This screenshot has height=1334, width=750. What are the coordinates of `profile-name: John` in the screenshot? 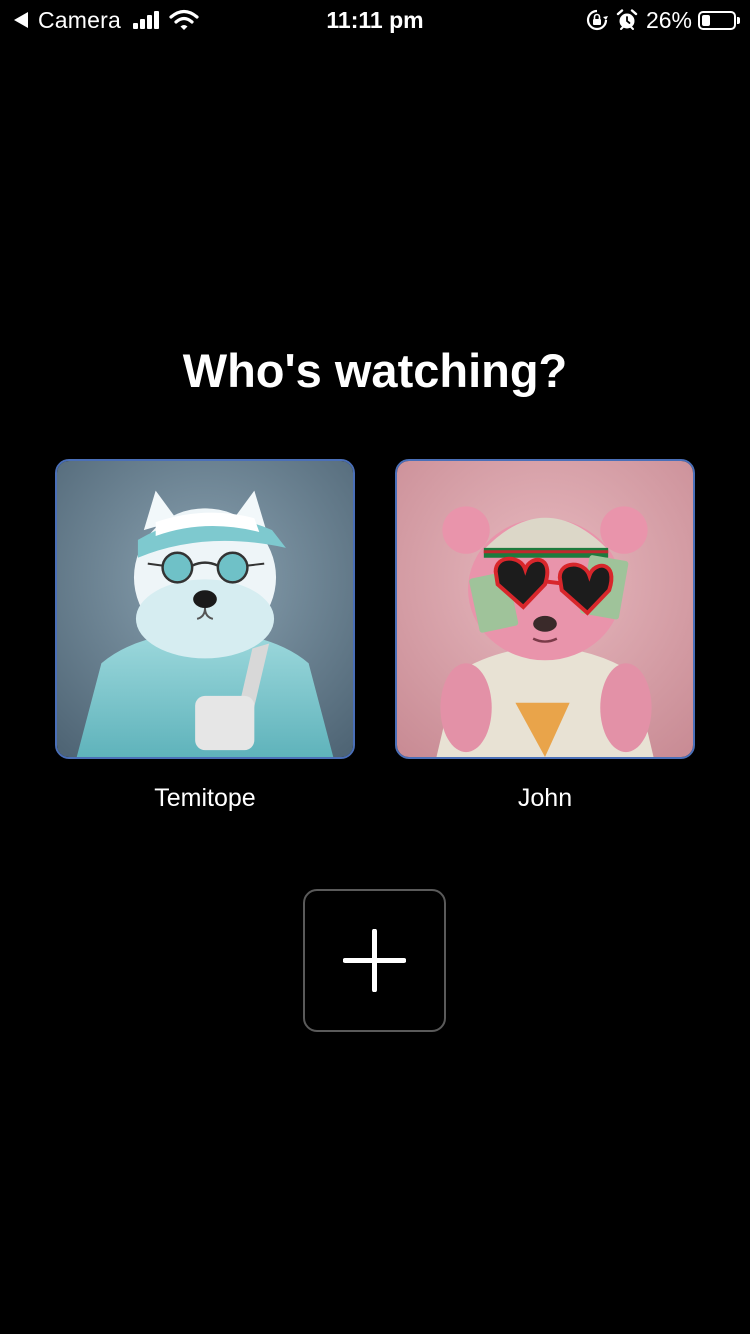 It's located at (545, 798).